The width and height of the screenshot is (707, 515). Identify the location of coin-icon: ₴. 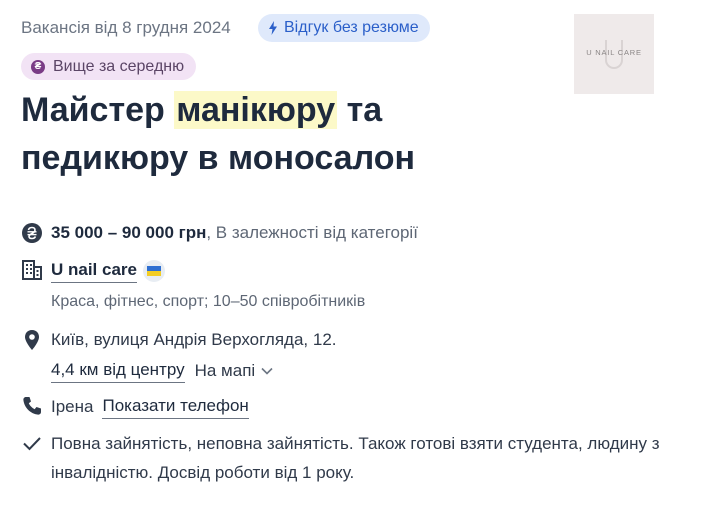
(38, 66).